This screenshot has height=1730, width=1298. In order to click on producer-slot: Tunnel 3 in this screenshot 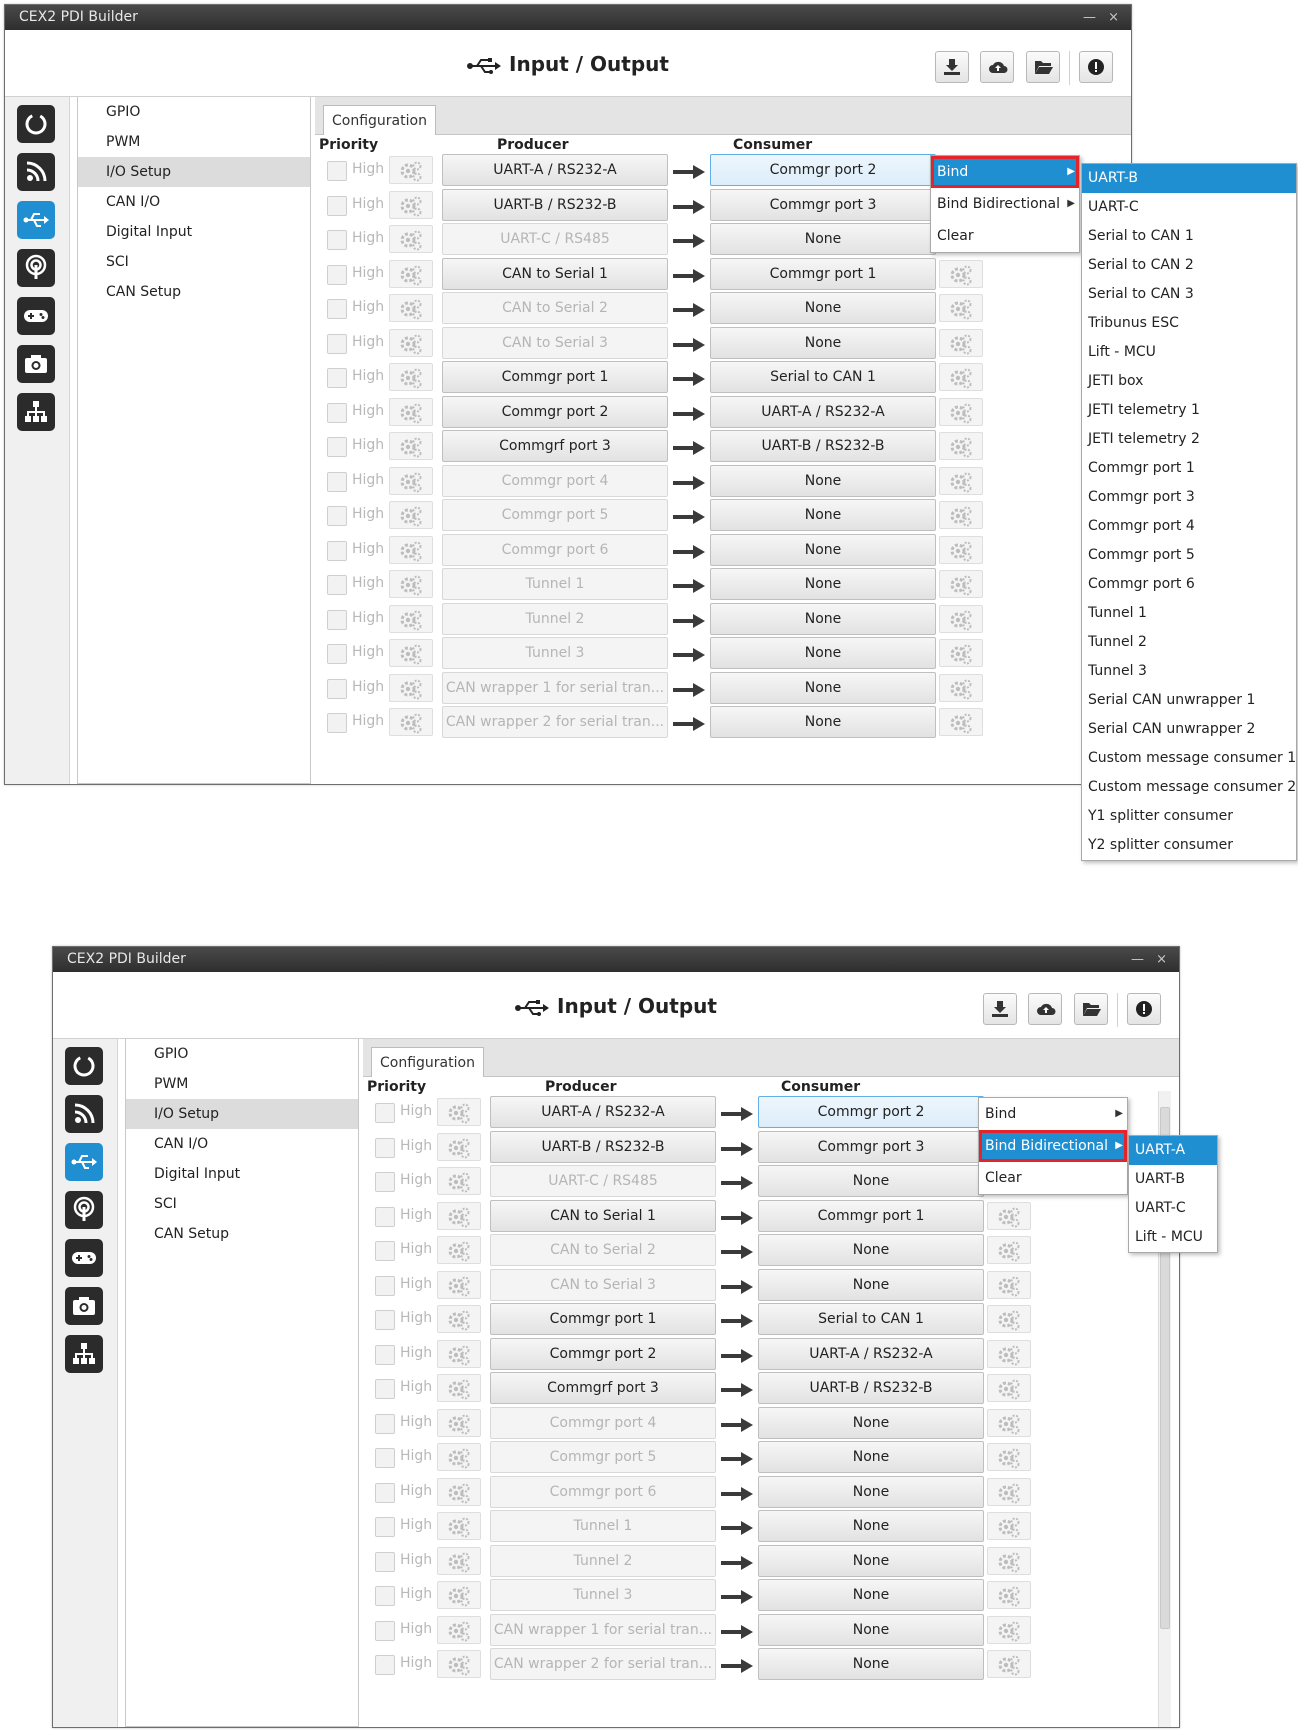, I will do `click(603, 1595)`.